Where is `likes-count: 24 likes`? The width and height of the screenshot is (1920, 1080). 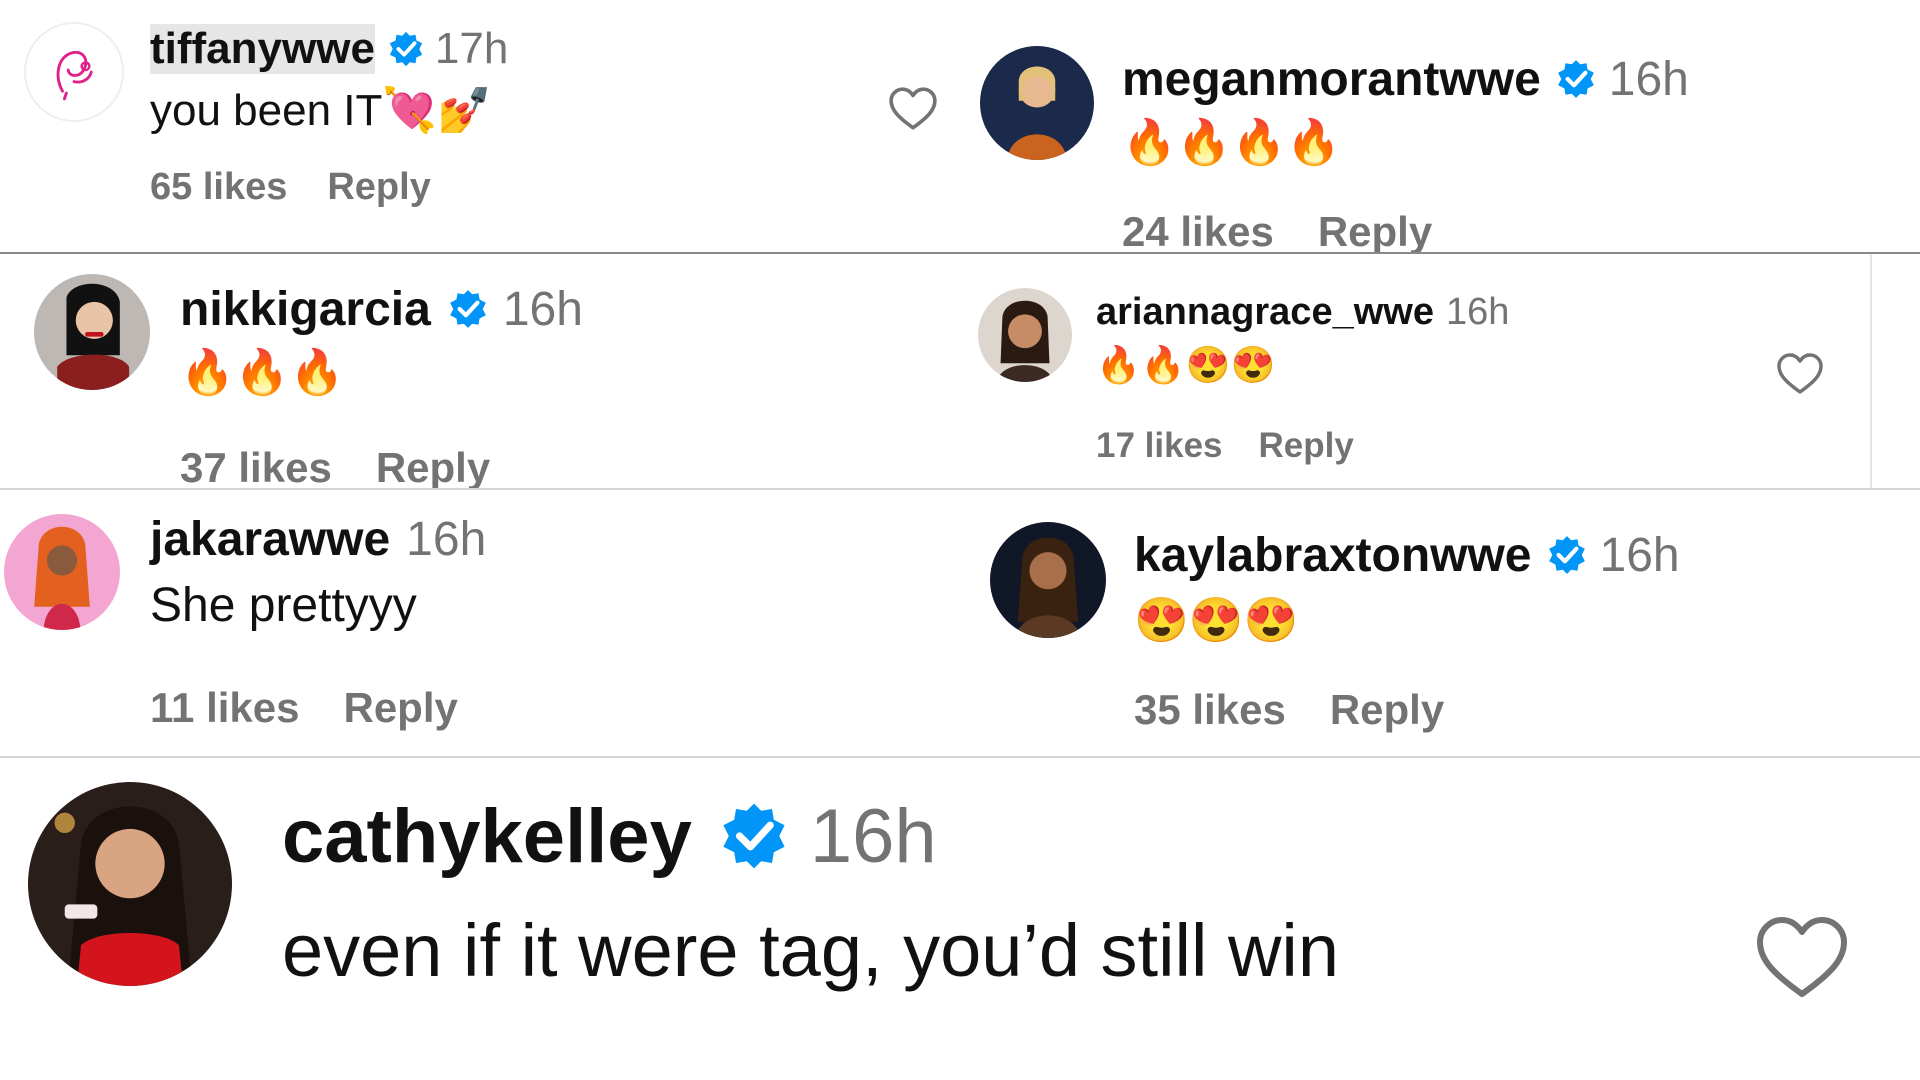
likes-count: 24 likes is located at coordinates (1198, 230).